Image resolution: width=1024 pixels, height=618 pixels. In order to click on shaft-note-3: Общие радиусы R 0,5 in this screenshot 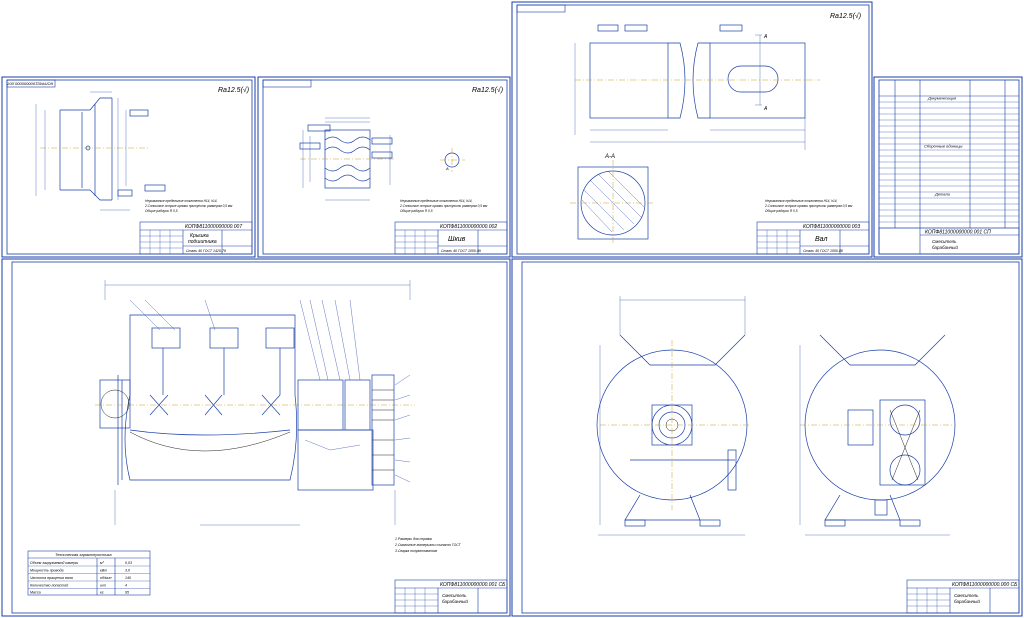, I will do `click(781, 211)`.